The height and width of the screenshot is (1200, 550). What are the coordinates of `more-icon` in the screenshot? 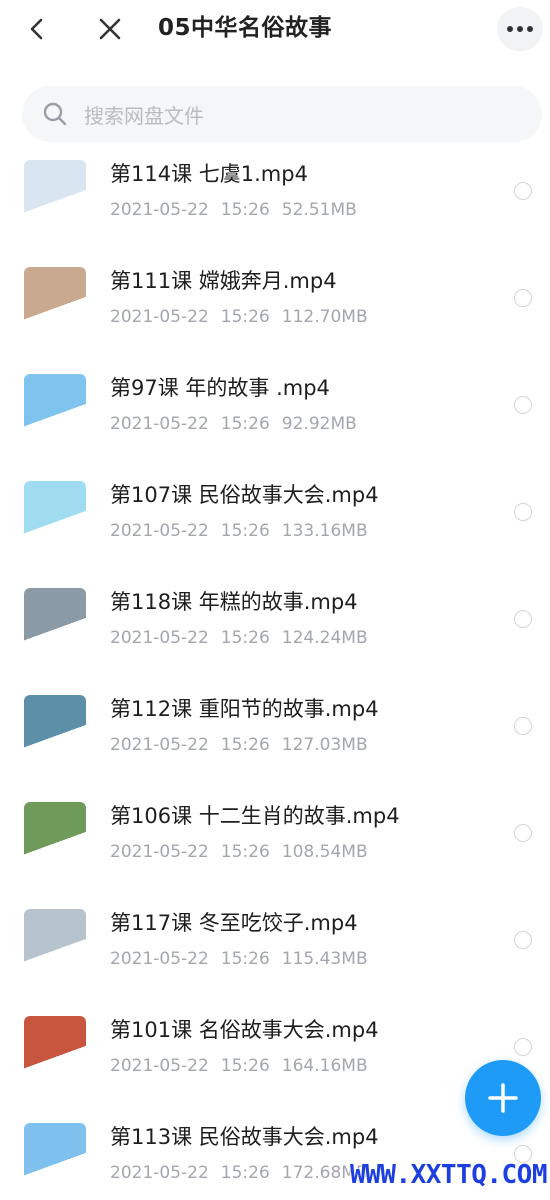 It's located at (520, 29).